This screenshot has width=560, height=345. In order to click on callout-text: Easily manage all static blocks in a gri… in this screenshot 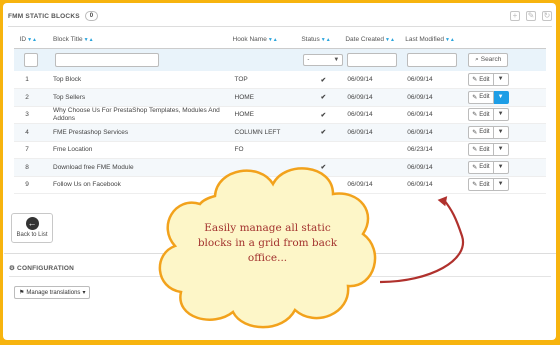, I will do `click(267, 243)`.